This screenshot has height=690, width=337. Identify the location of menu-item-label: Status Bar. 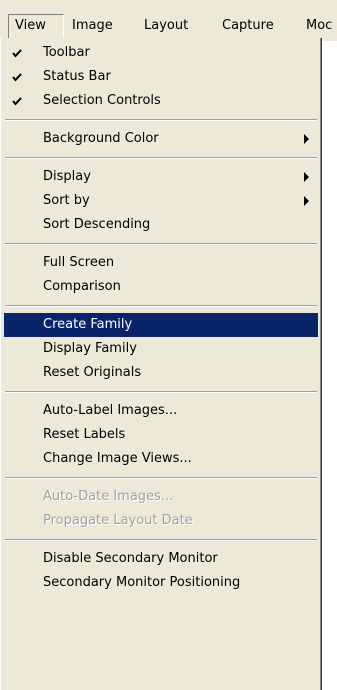
(77, 76).